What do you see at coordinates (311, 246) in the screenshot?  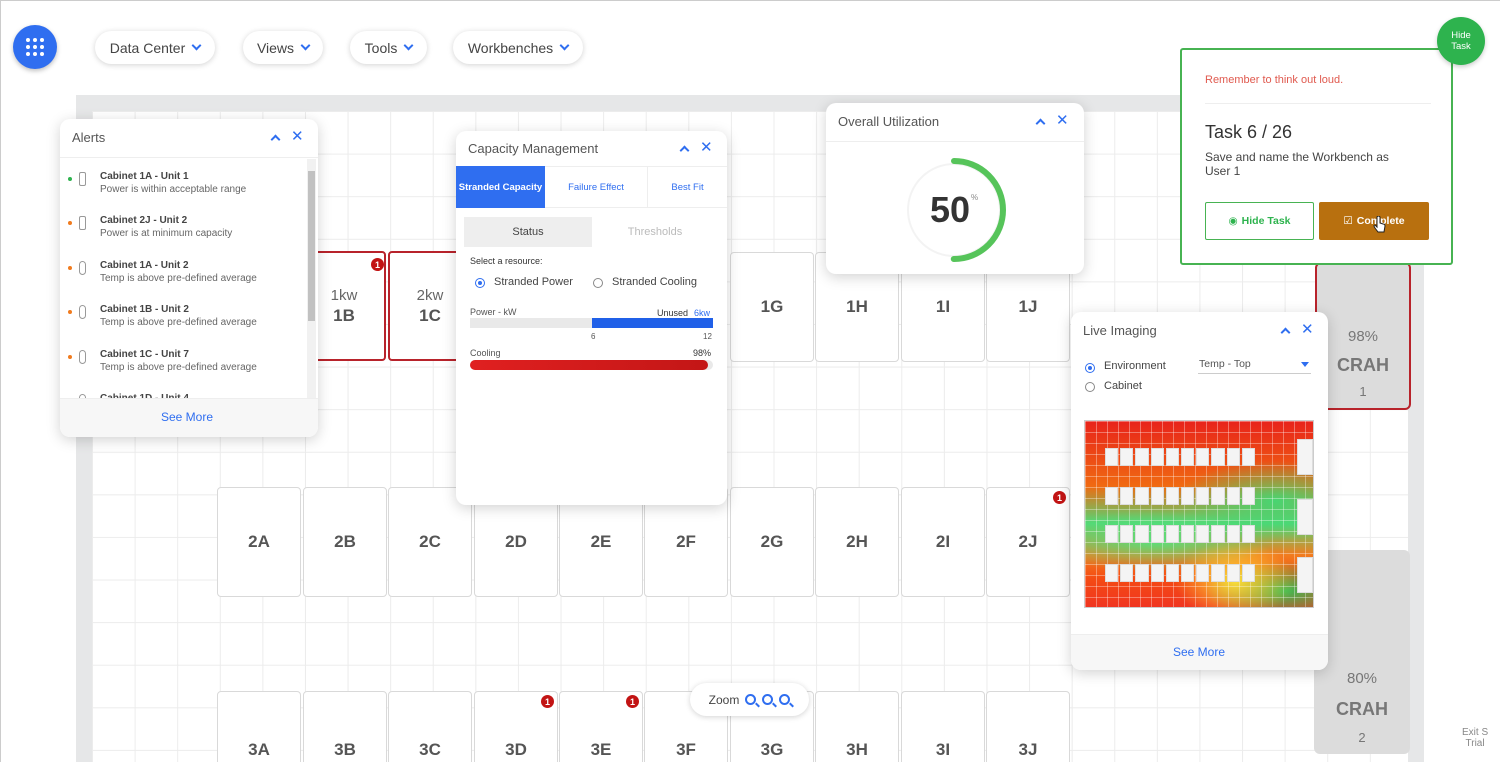 I see `scrollbar-thumb` at bounding box center [311, 246].